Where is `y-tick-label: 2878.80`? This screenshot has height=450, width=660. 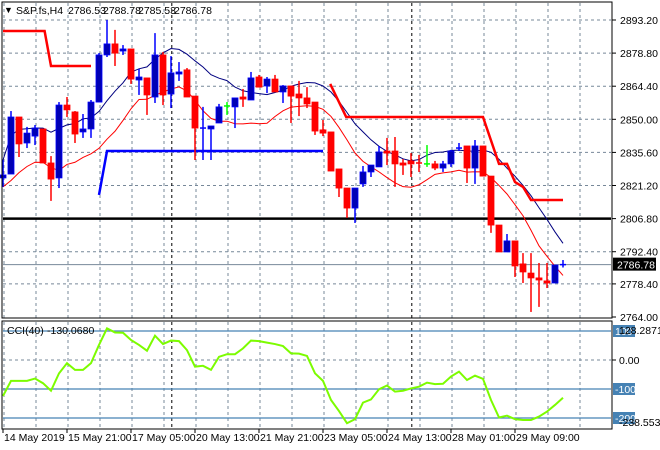
y-tick-label: 2878.80 is located at coordinates (639, 54).